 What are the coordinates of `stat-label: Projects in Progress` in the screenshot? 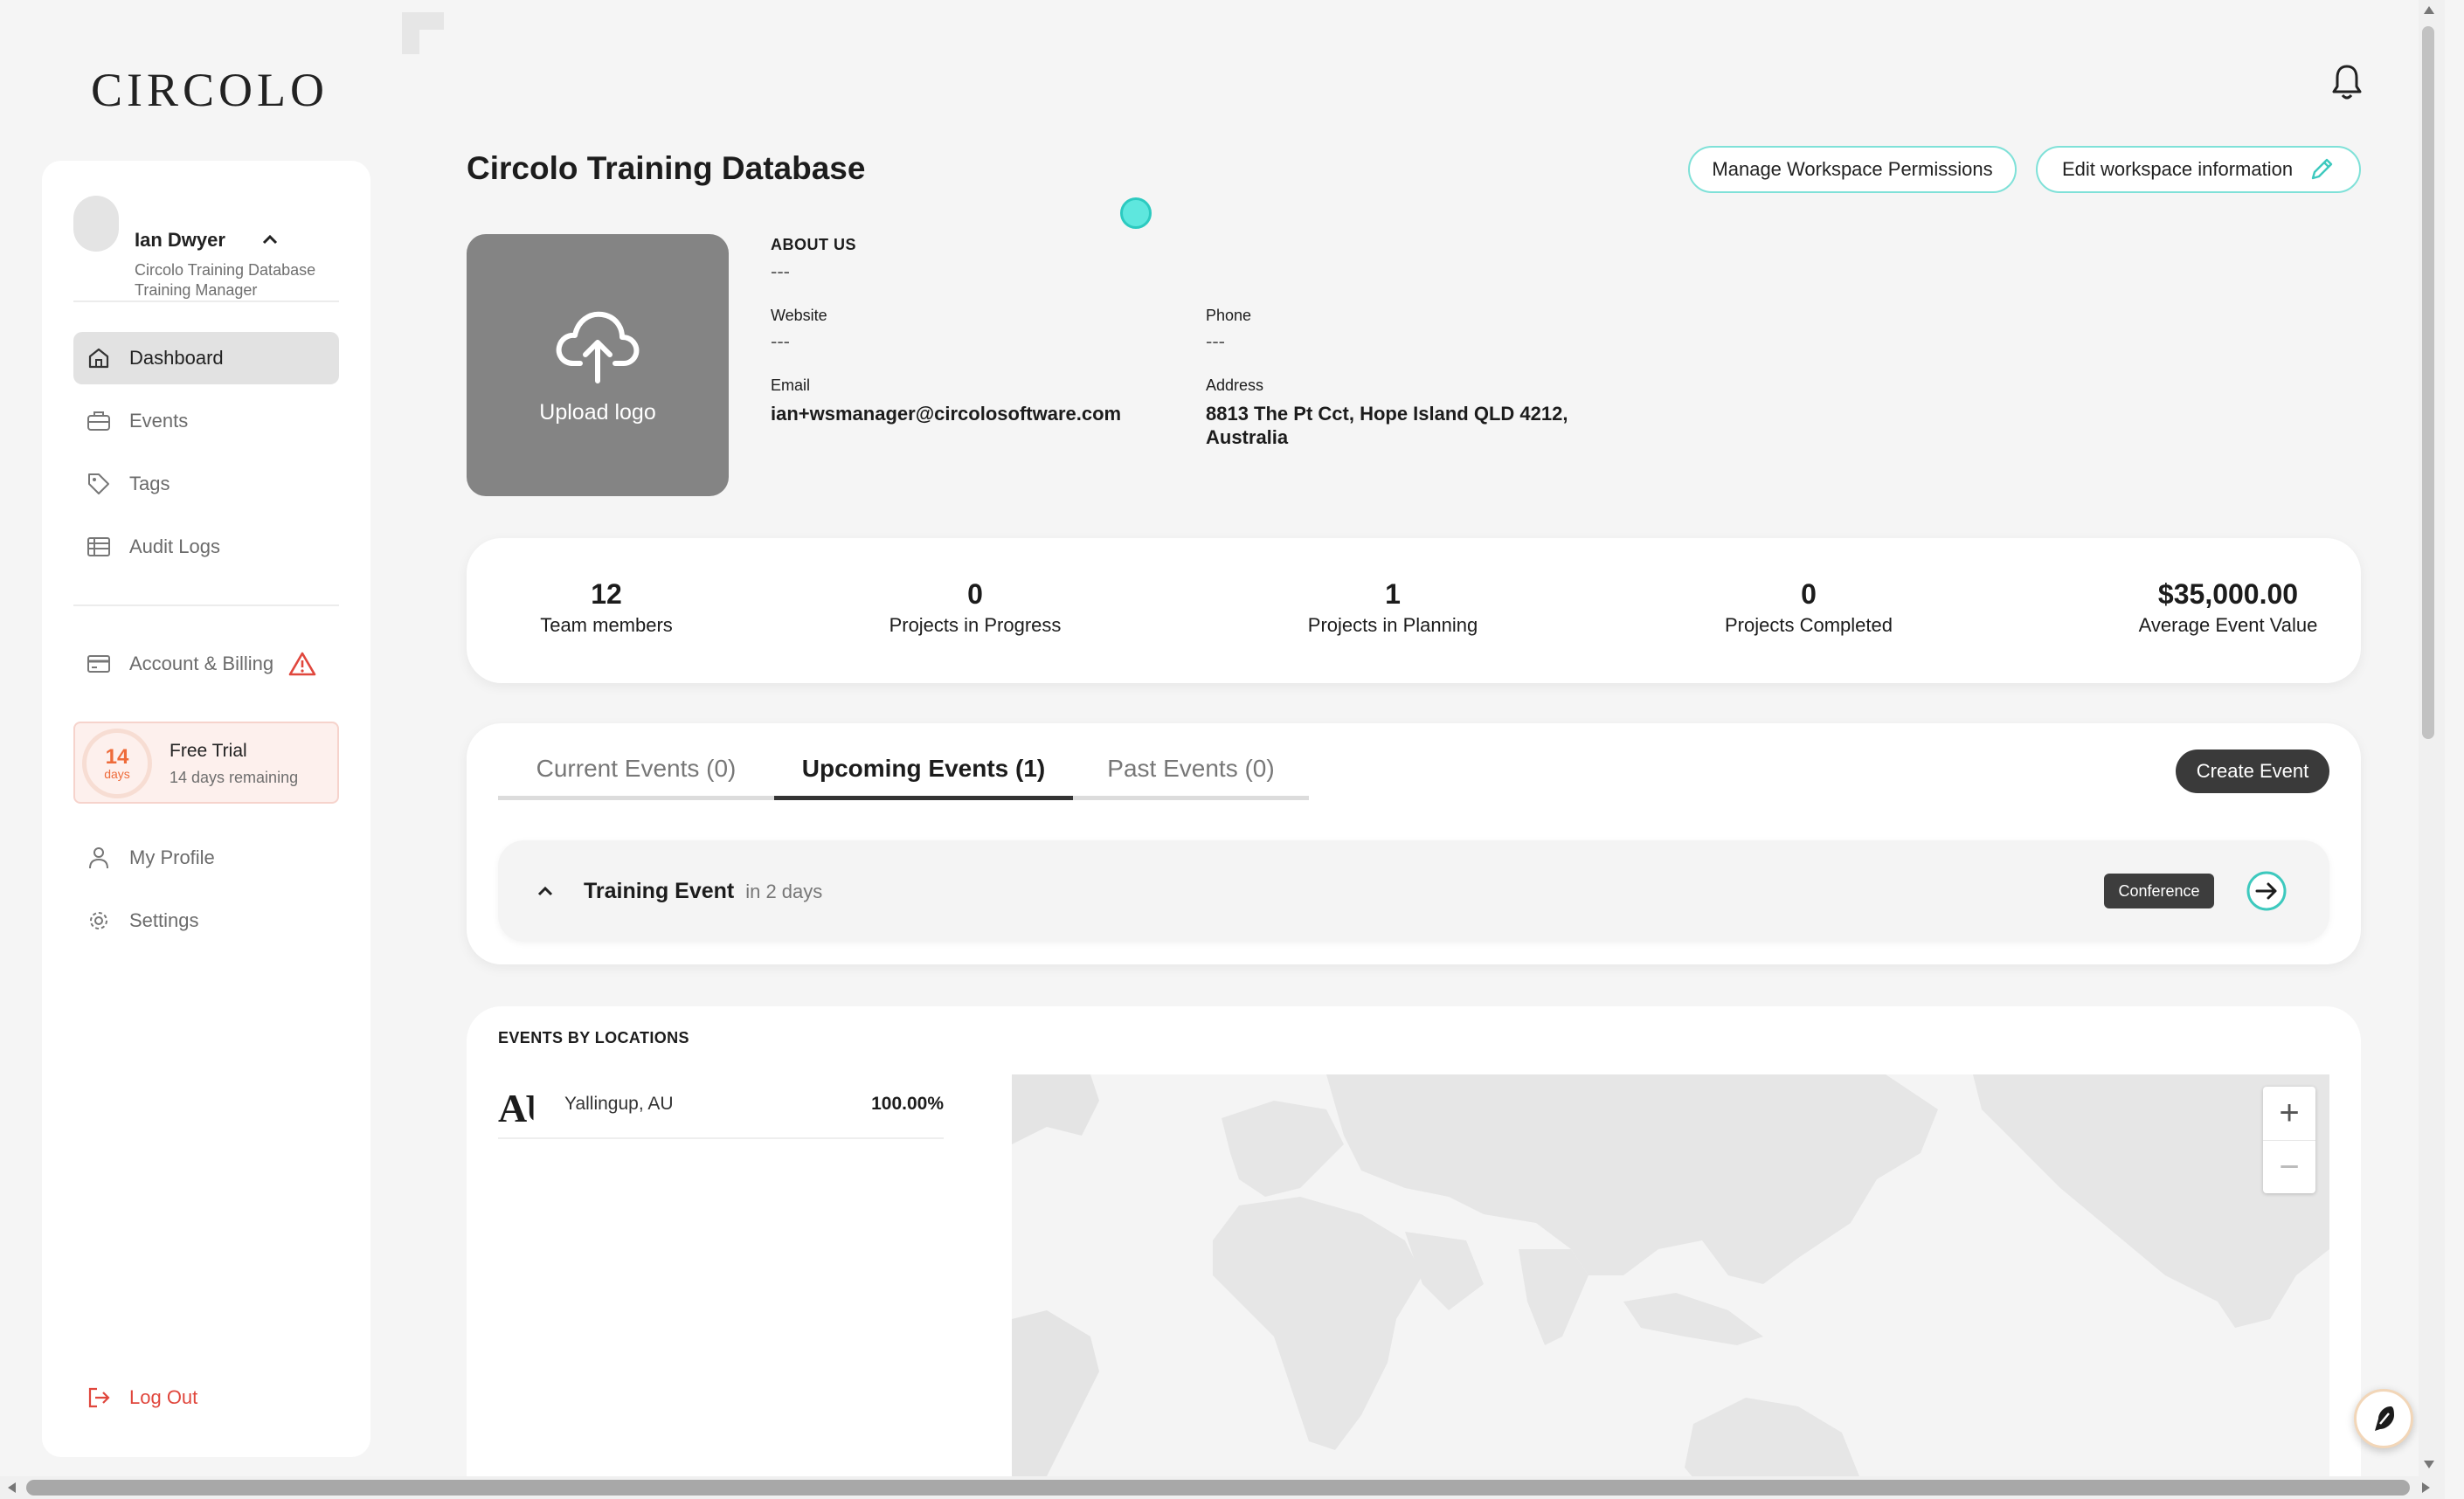 It's located at (975, 625).